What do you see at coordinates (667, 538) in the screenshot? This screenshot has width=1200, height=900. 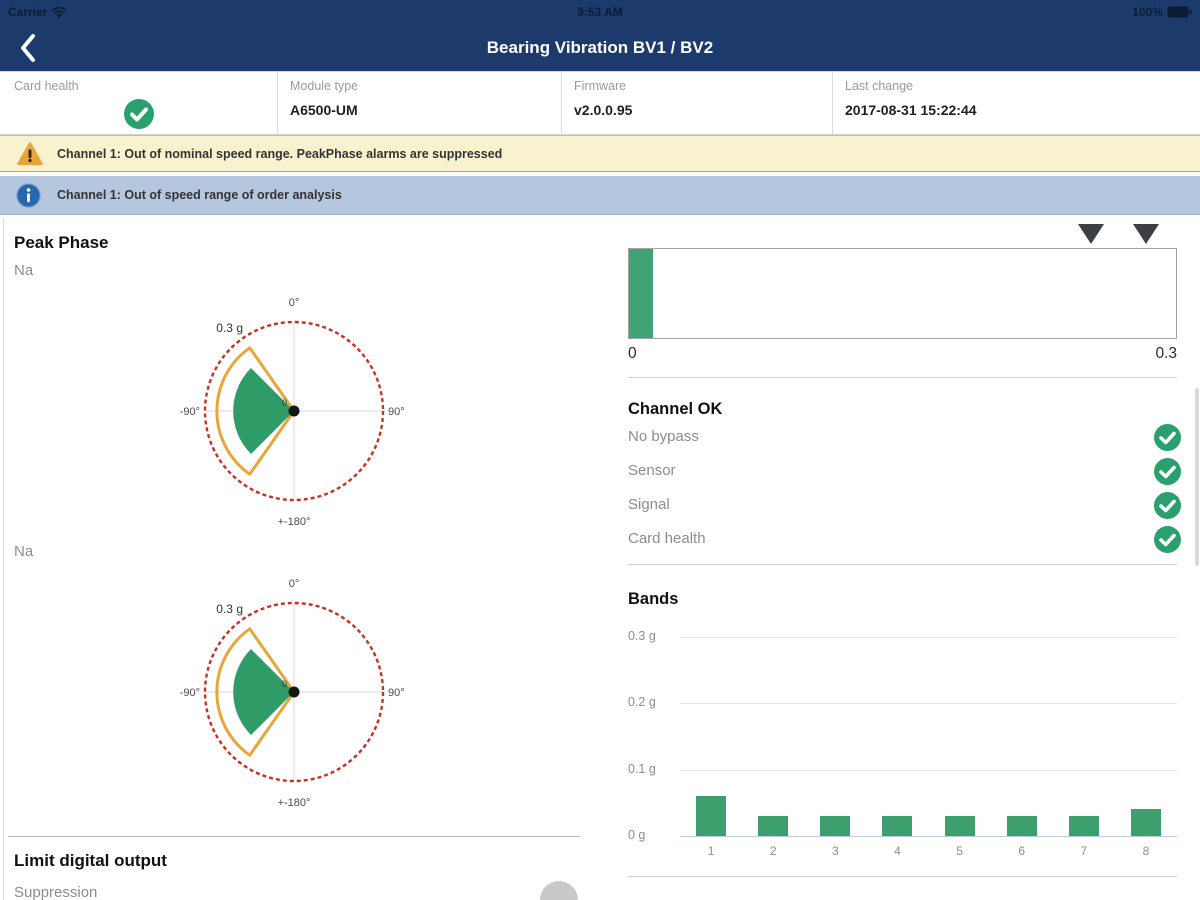 I see `status-row-label: Card health` at bounding box center [667, 538].